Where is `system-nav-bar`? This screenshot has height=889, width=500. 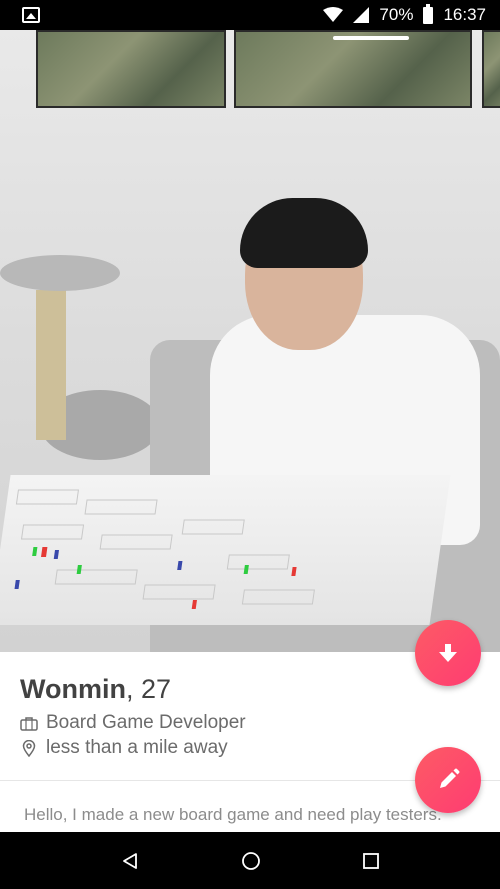 system-nav-bar is located at coordinates (250, 860).